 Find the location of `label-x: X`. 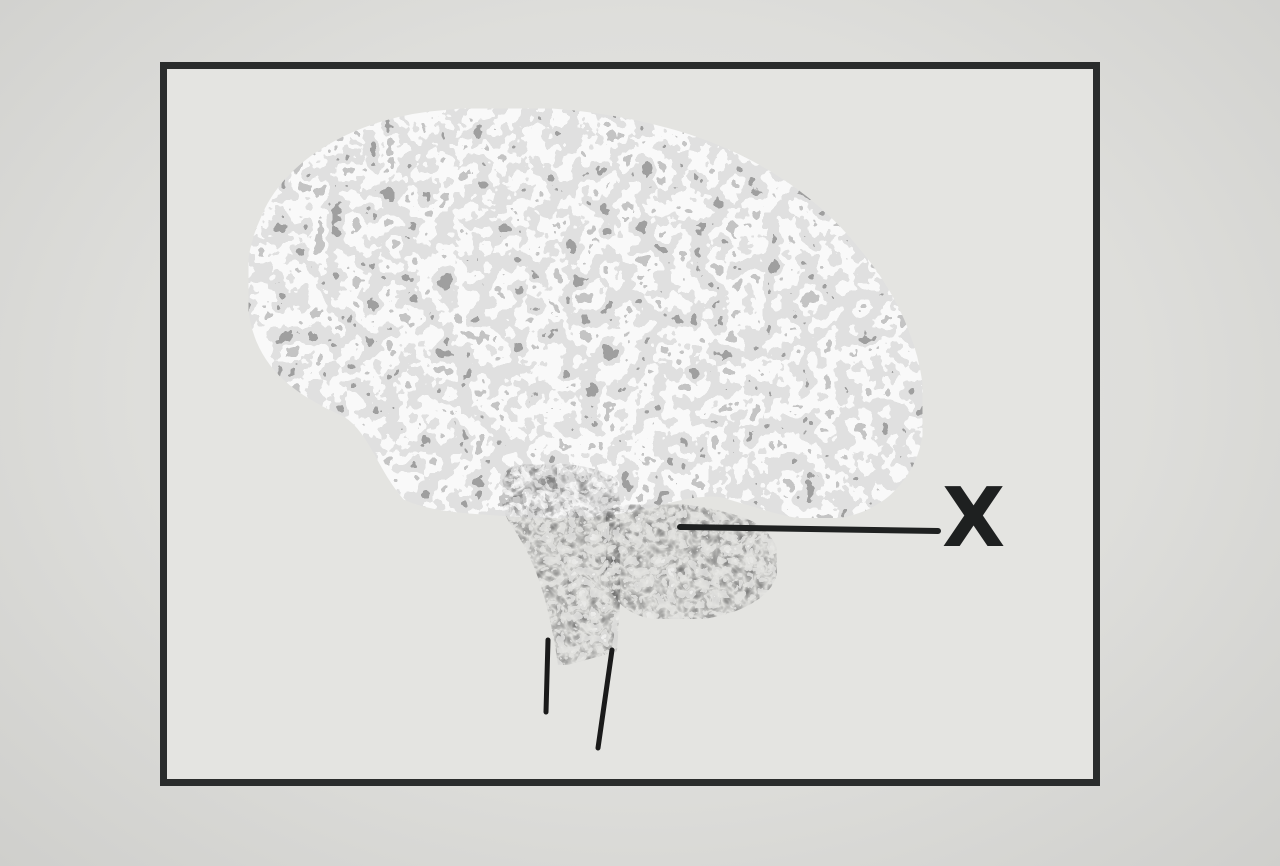

label-x: X is located at coordinates (974, 518).